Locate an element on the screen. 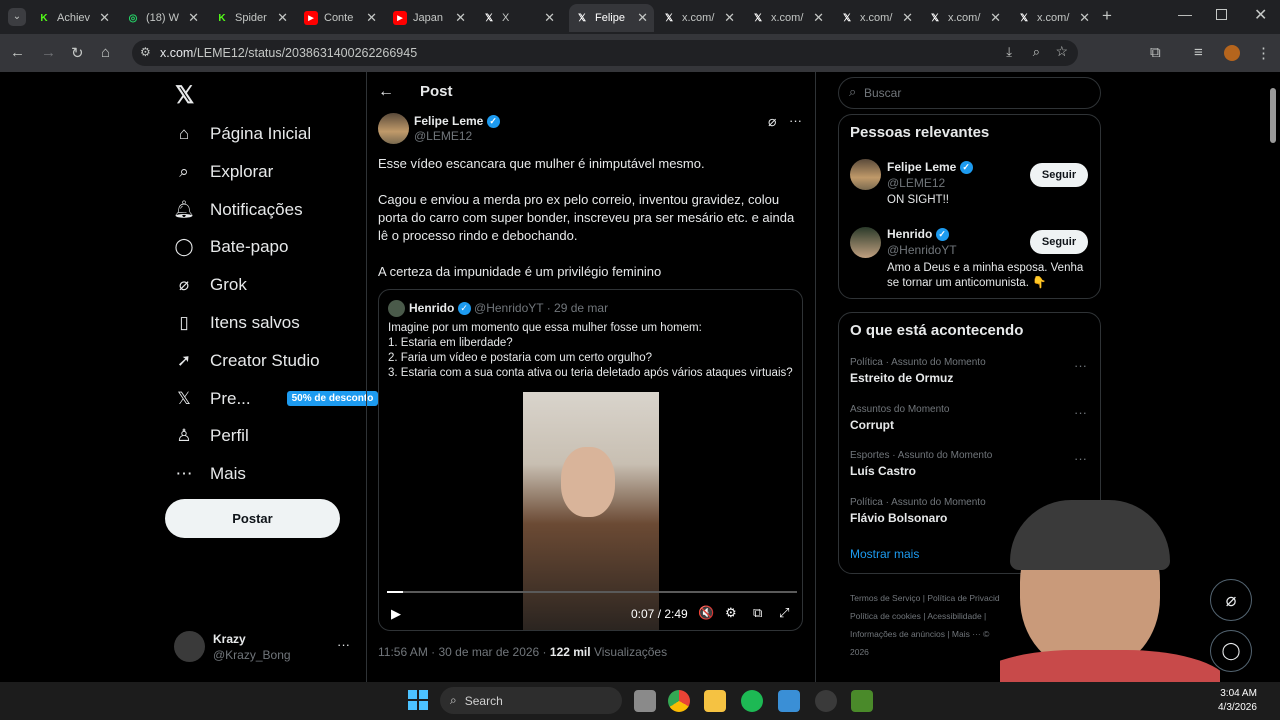  browser-tab: 𝕏 Felipe ✕ is located at coordinates (611, 18).